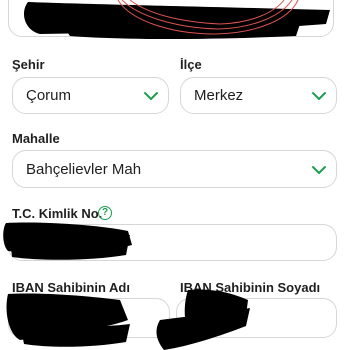  I want to click on neighborhood-label: Mahalle, so click(36, 138).